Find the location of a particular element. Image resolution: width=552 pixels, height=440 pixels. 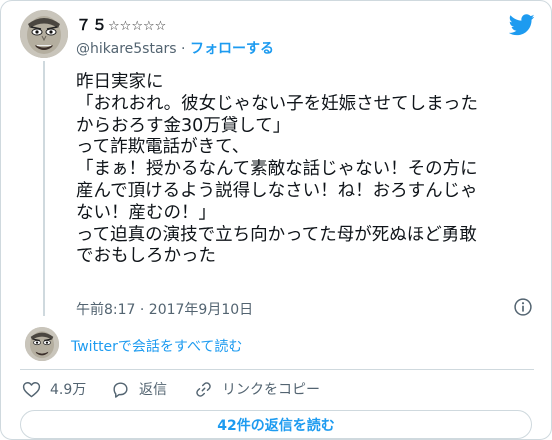

handle-row: @hikare5stars · フォローする is located at coordinates (175, 48).